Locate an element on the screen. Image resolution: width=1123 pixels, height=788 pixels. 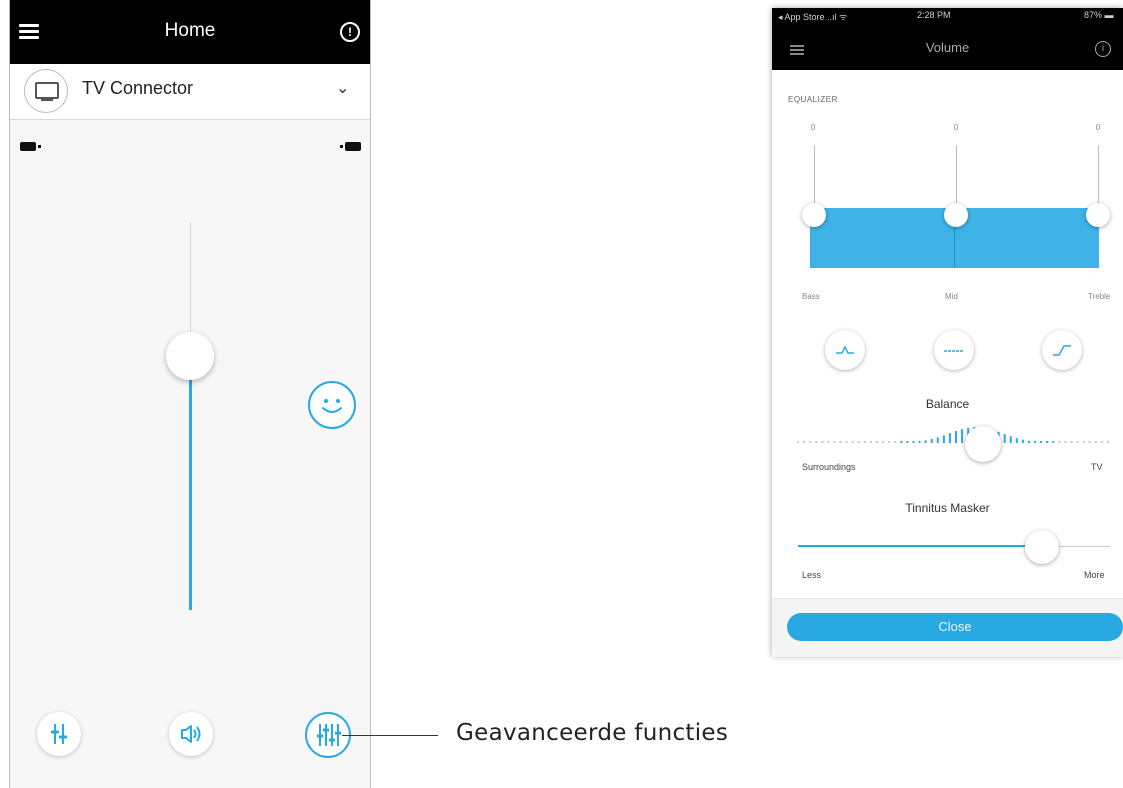
sliders-icon is located at coordinates (59, 734).